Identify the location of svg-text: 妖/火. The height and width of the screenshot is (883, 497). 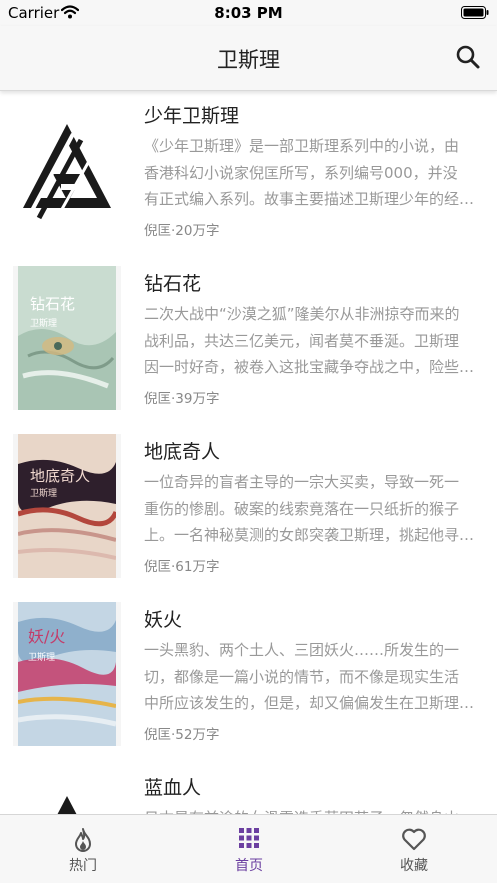
(46, 636).